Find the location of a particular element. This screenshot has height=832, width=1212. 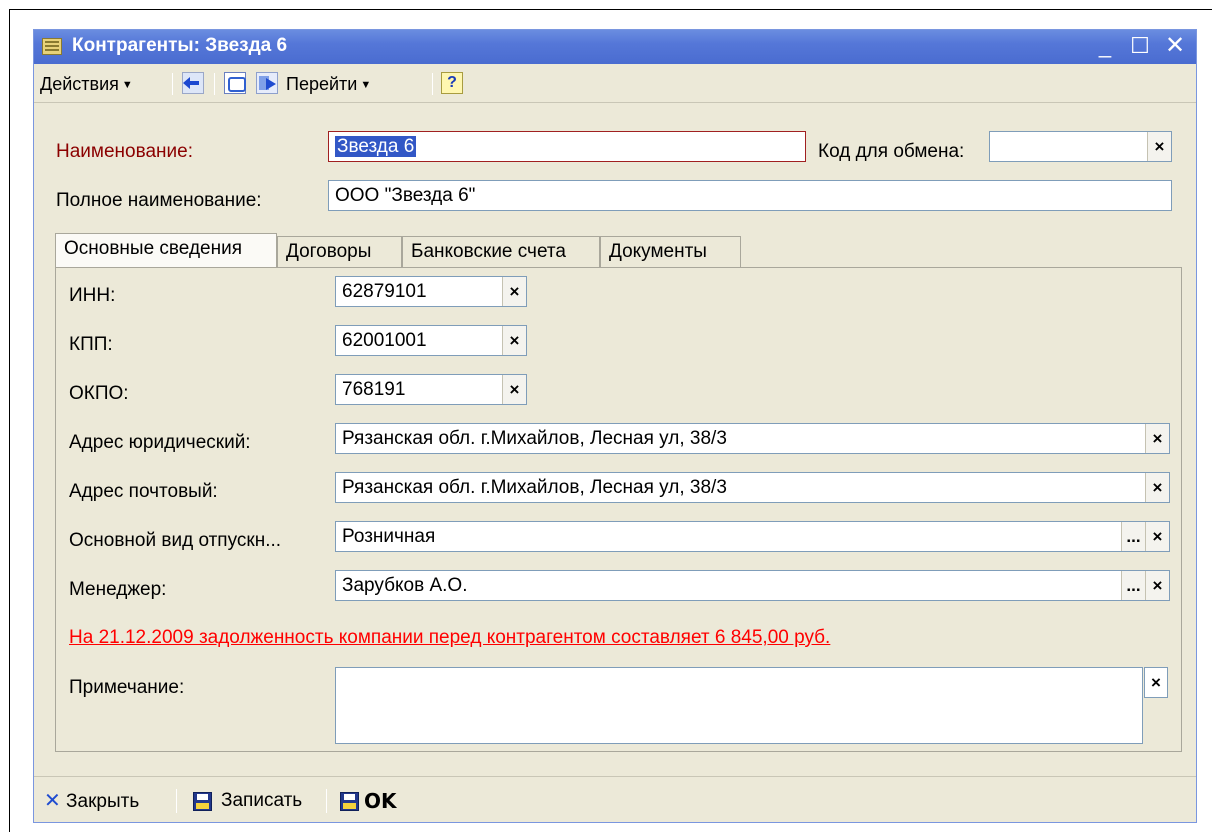

minimize-button: _ is located at coordinates (1105, 46).